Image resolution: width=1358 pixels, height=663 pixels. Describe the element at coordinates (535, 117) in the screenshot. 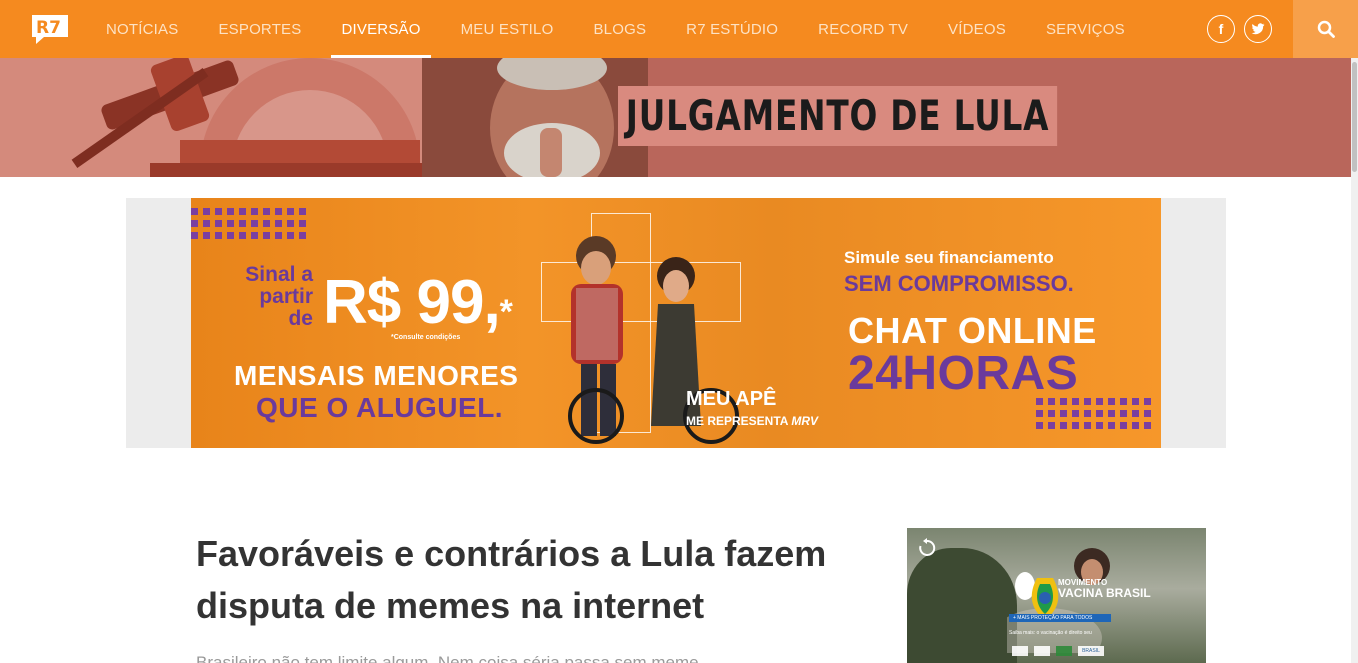

I see `lula-photo` at that location.